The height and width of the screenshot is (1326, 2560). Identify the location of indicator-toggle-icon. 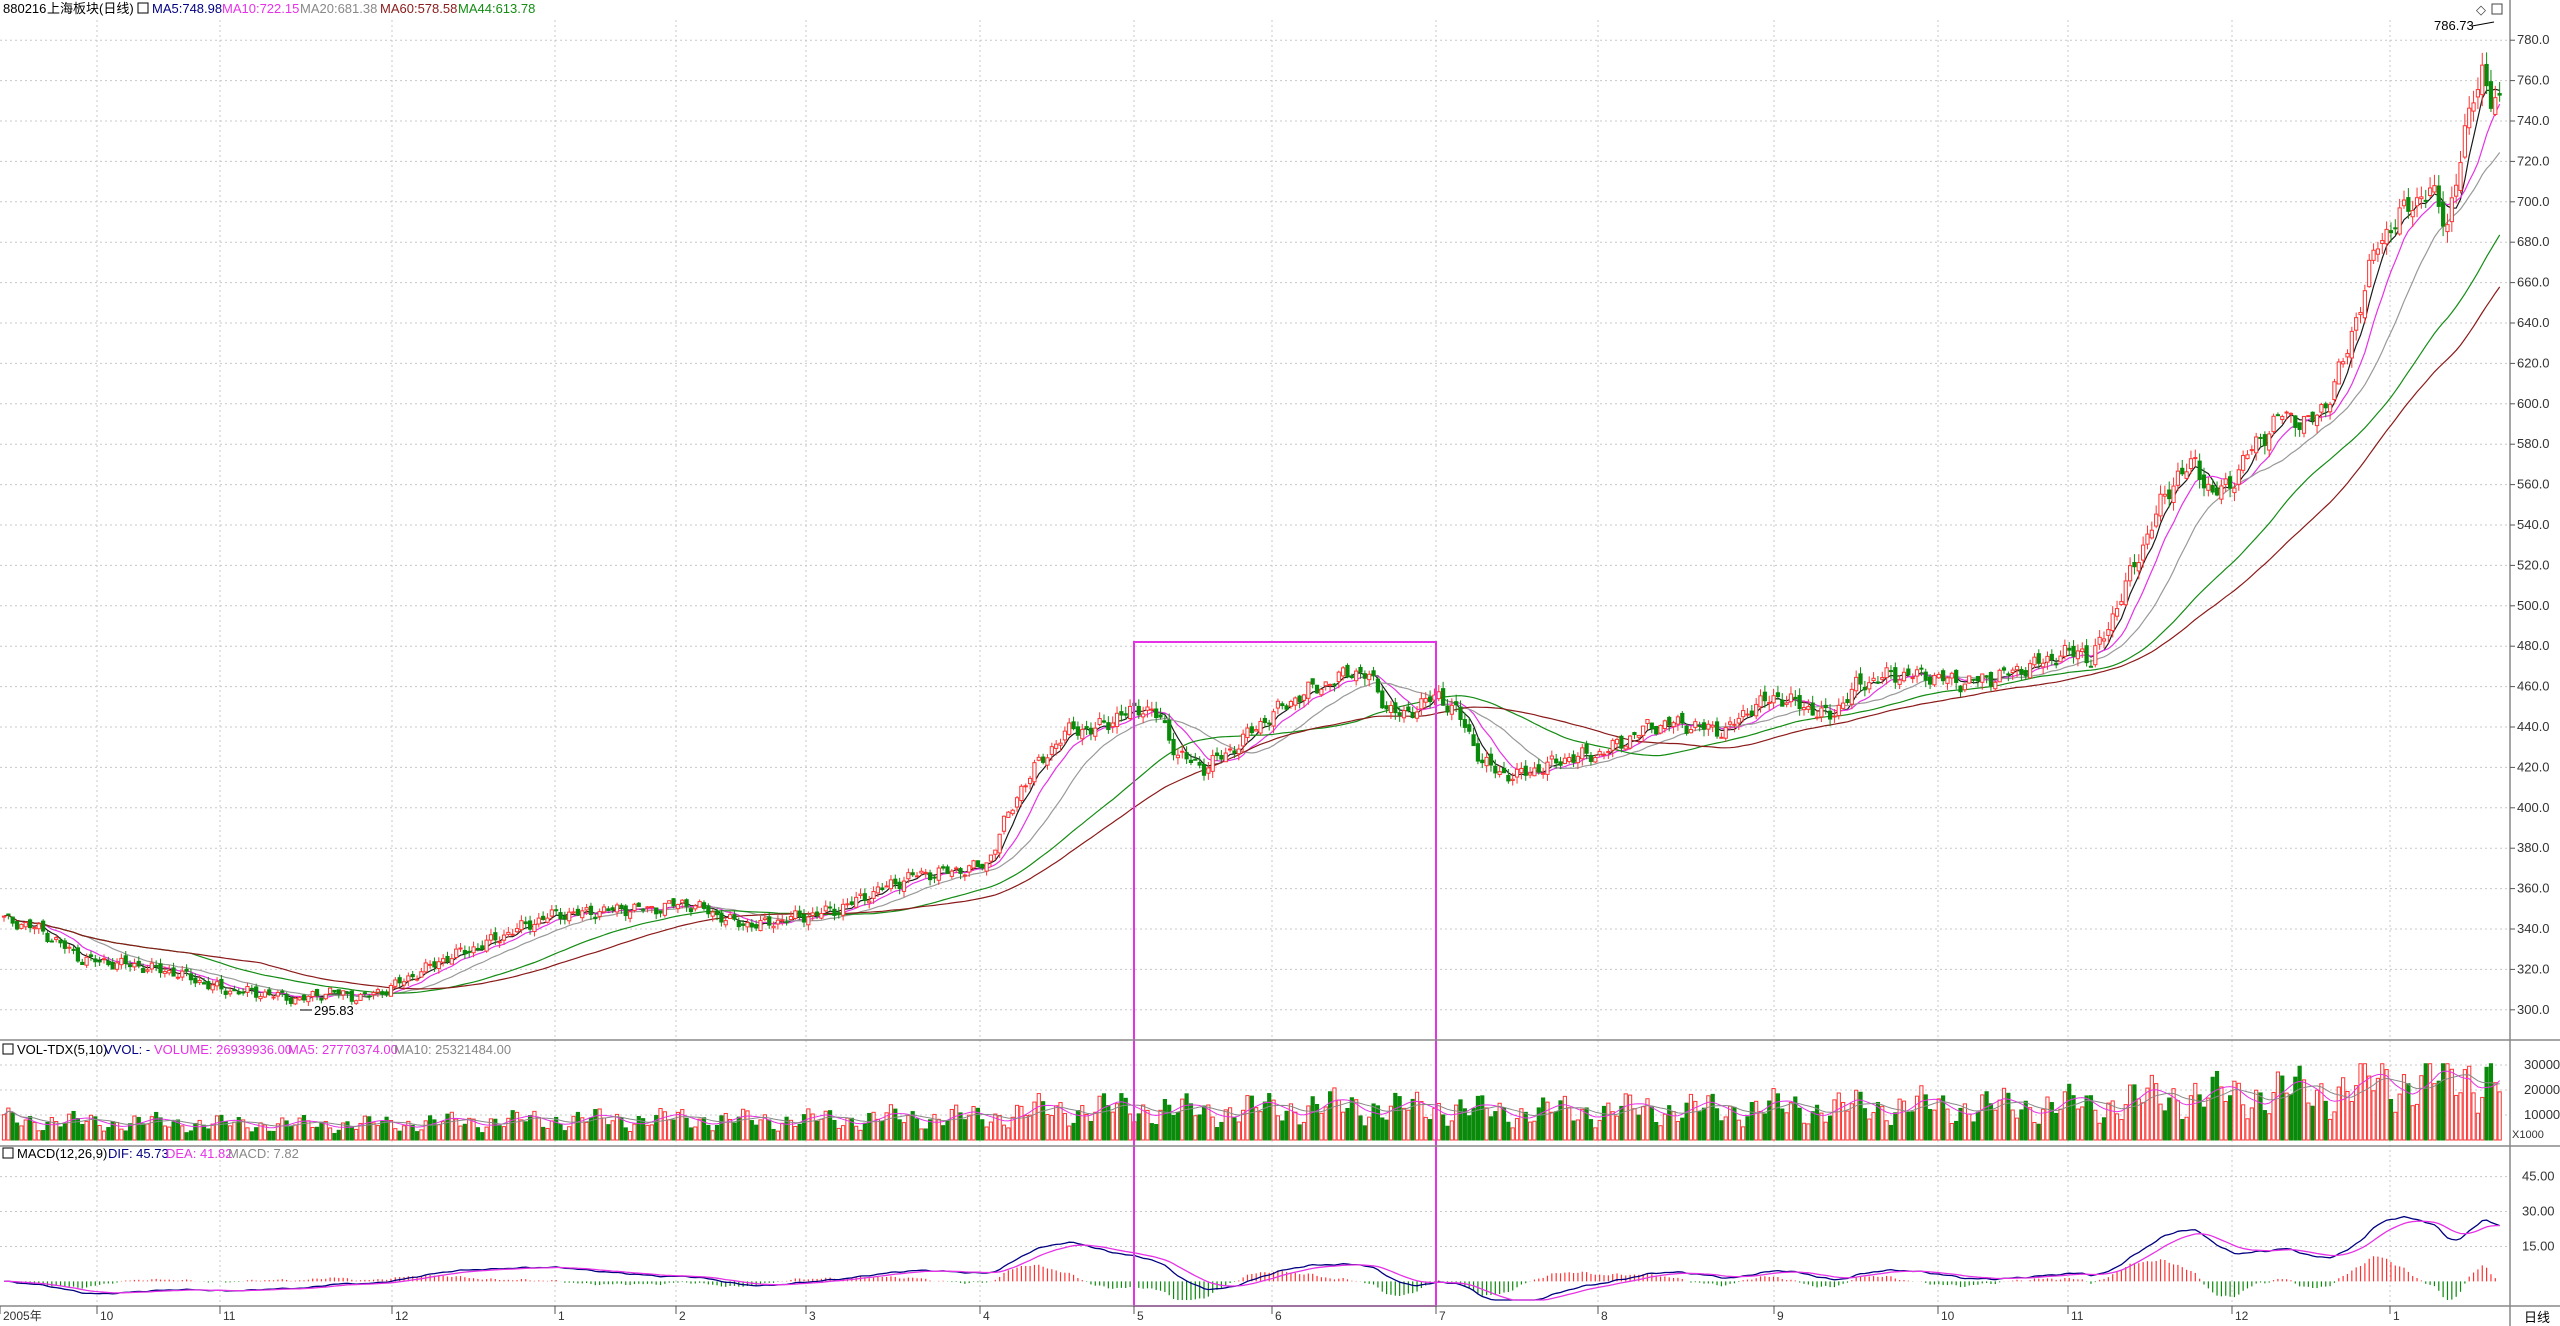
(143, 8).